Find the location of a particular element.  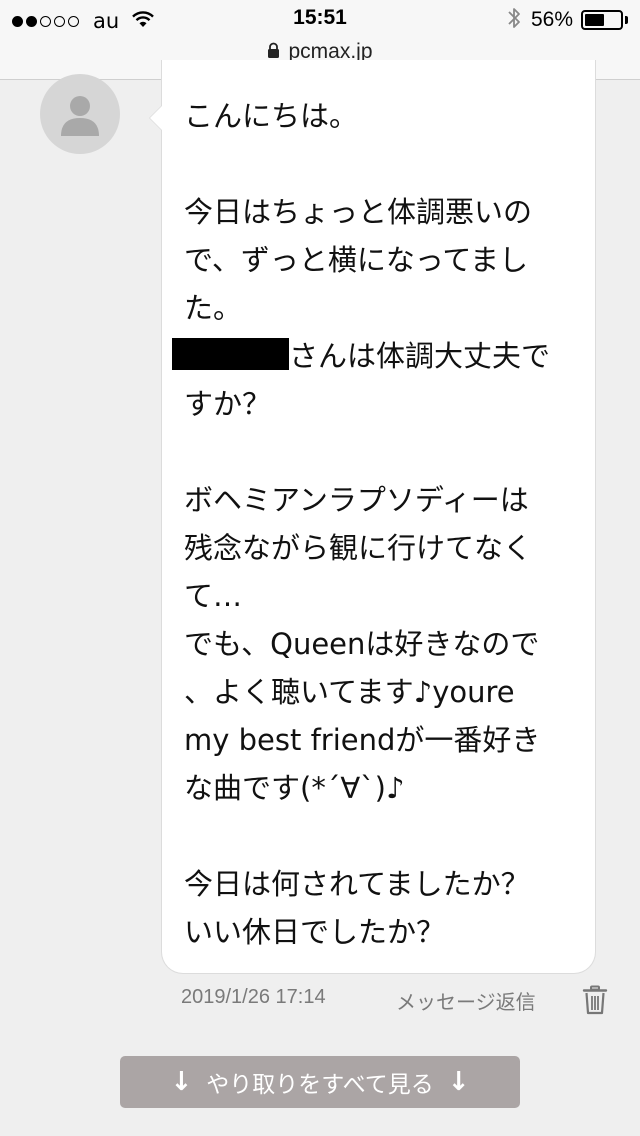

message-line: 、よく聴いてます♪youre is located at coordinates (349, 692).